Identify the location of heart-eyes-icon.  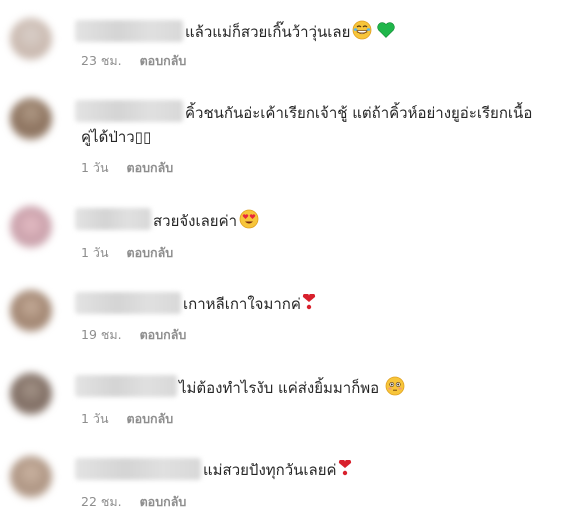
(249, 222).